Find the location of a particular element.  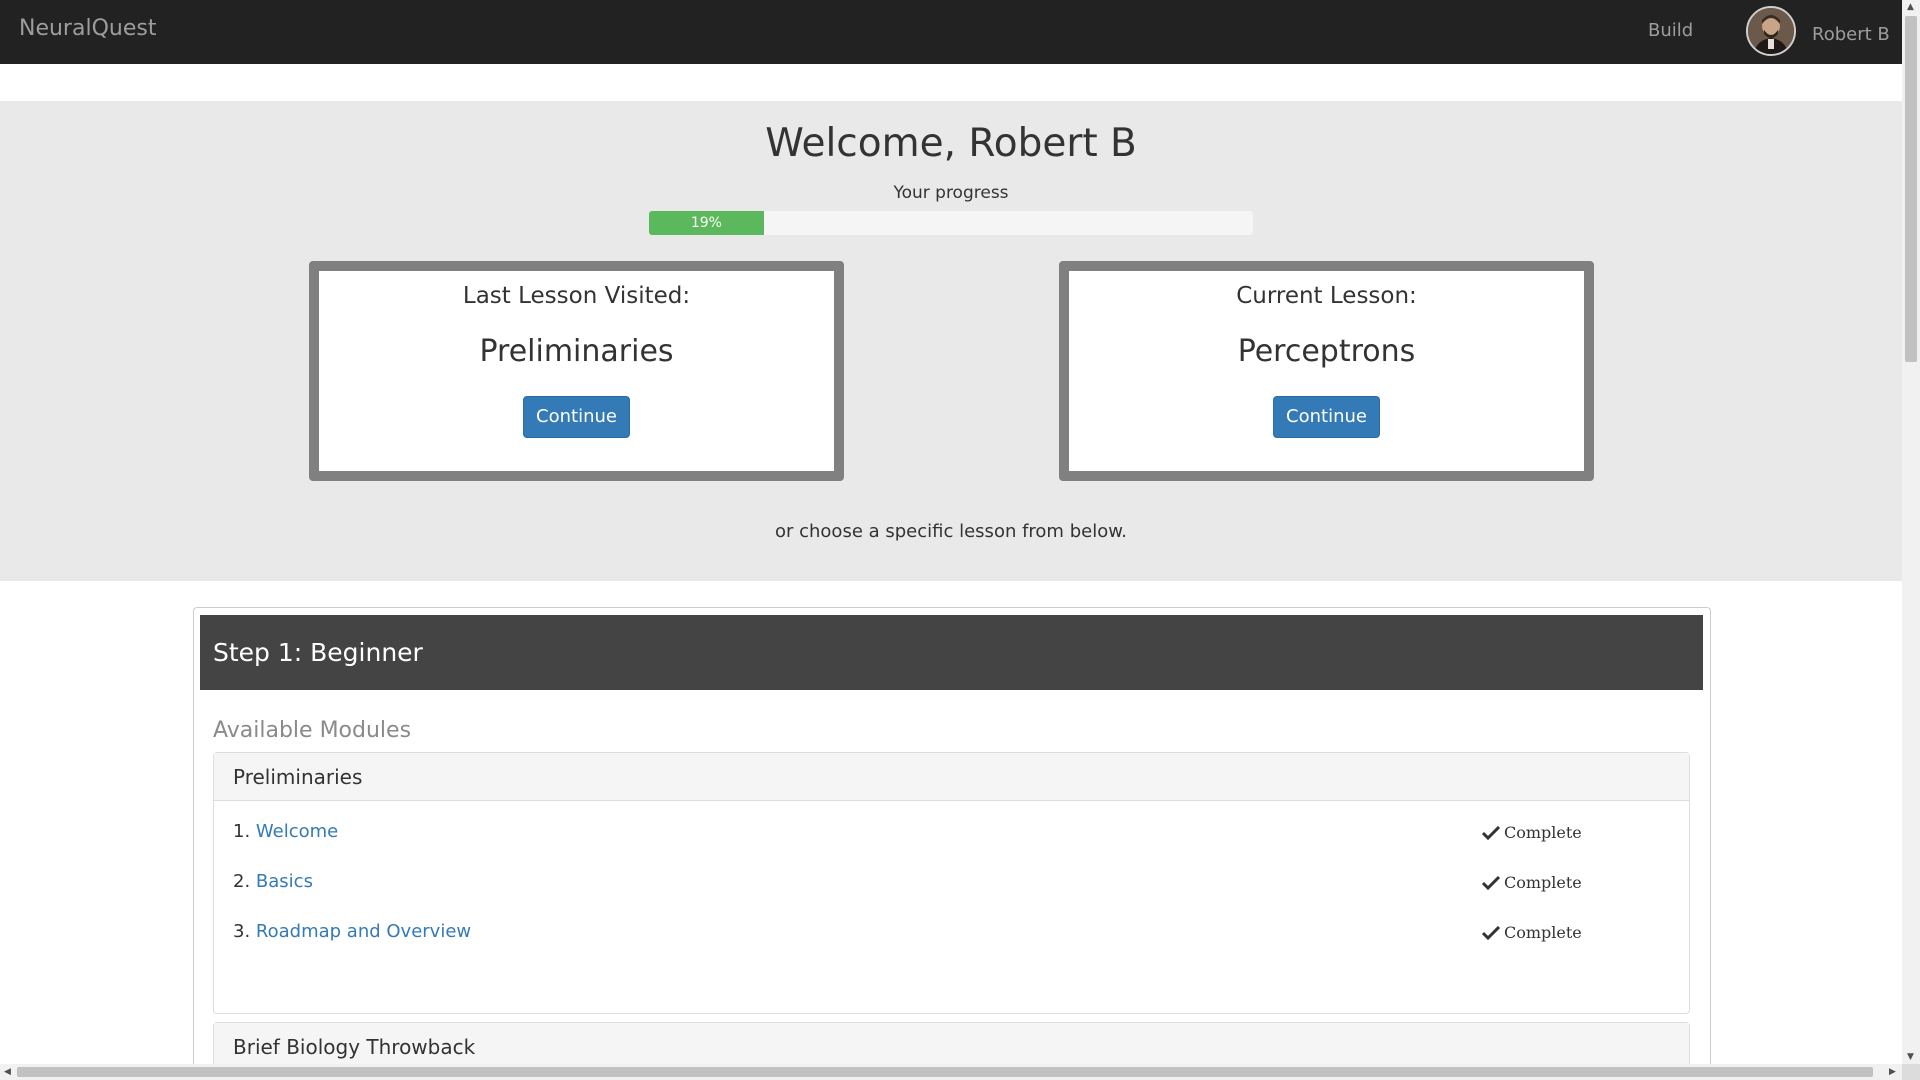

scrollbar-corner is located at coordinates (1911, 1072).